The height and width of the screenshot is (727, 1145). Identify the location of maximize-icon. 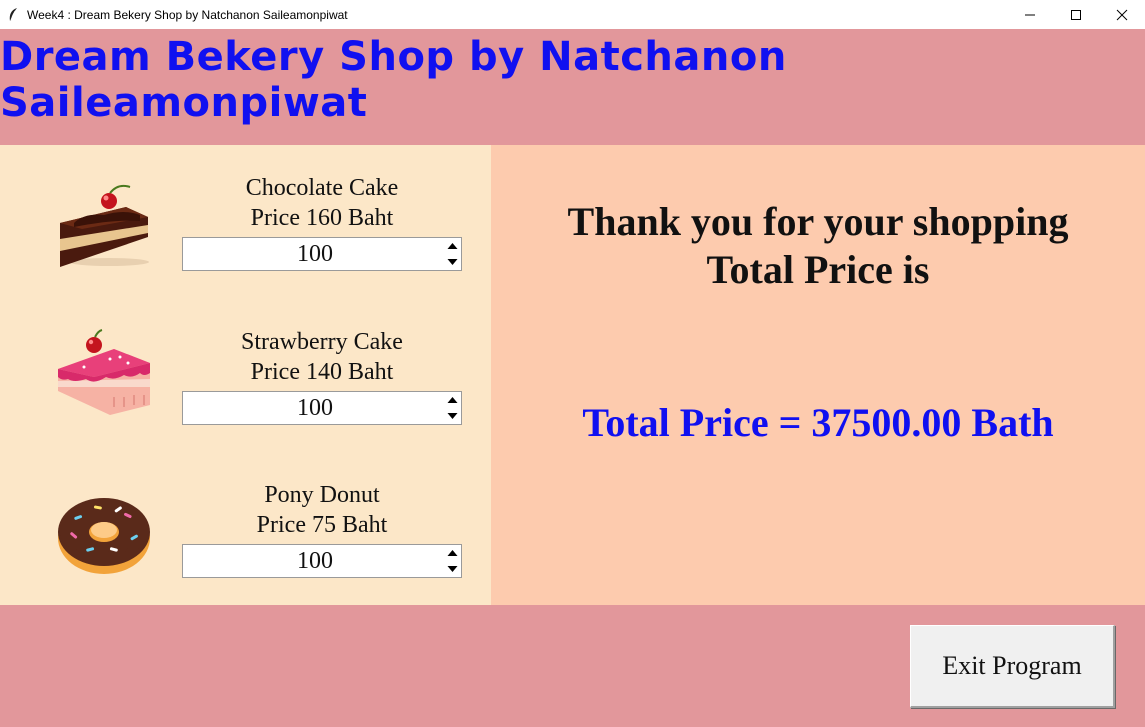
(1076, 14).